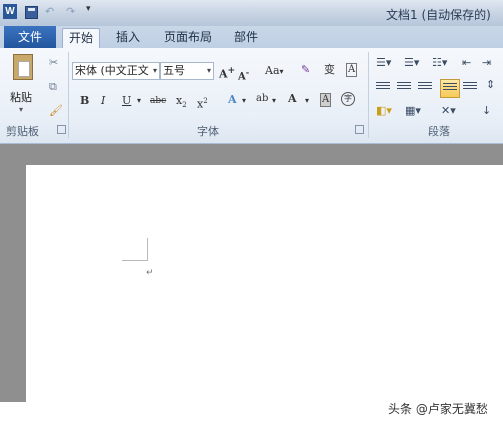  What do you see at coordinates (158, 101) in the screenshot?
I see `strikethrough-button: abc` at bounding box center [158, 101].